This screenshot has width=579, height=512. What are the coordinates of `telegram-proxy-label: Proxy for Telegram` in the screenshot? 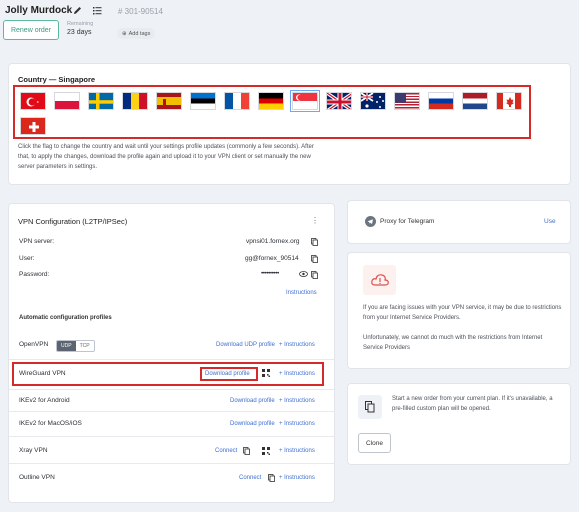 It's located at (407, 221).